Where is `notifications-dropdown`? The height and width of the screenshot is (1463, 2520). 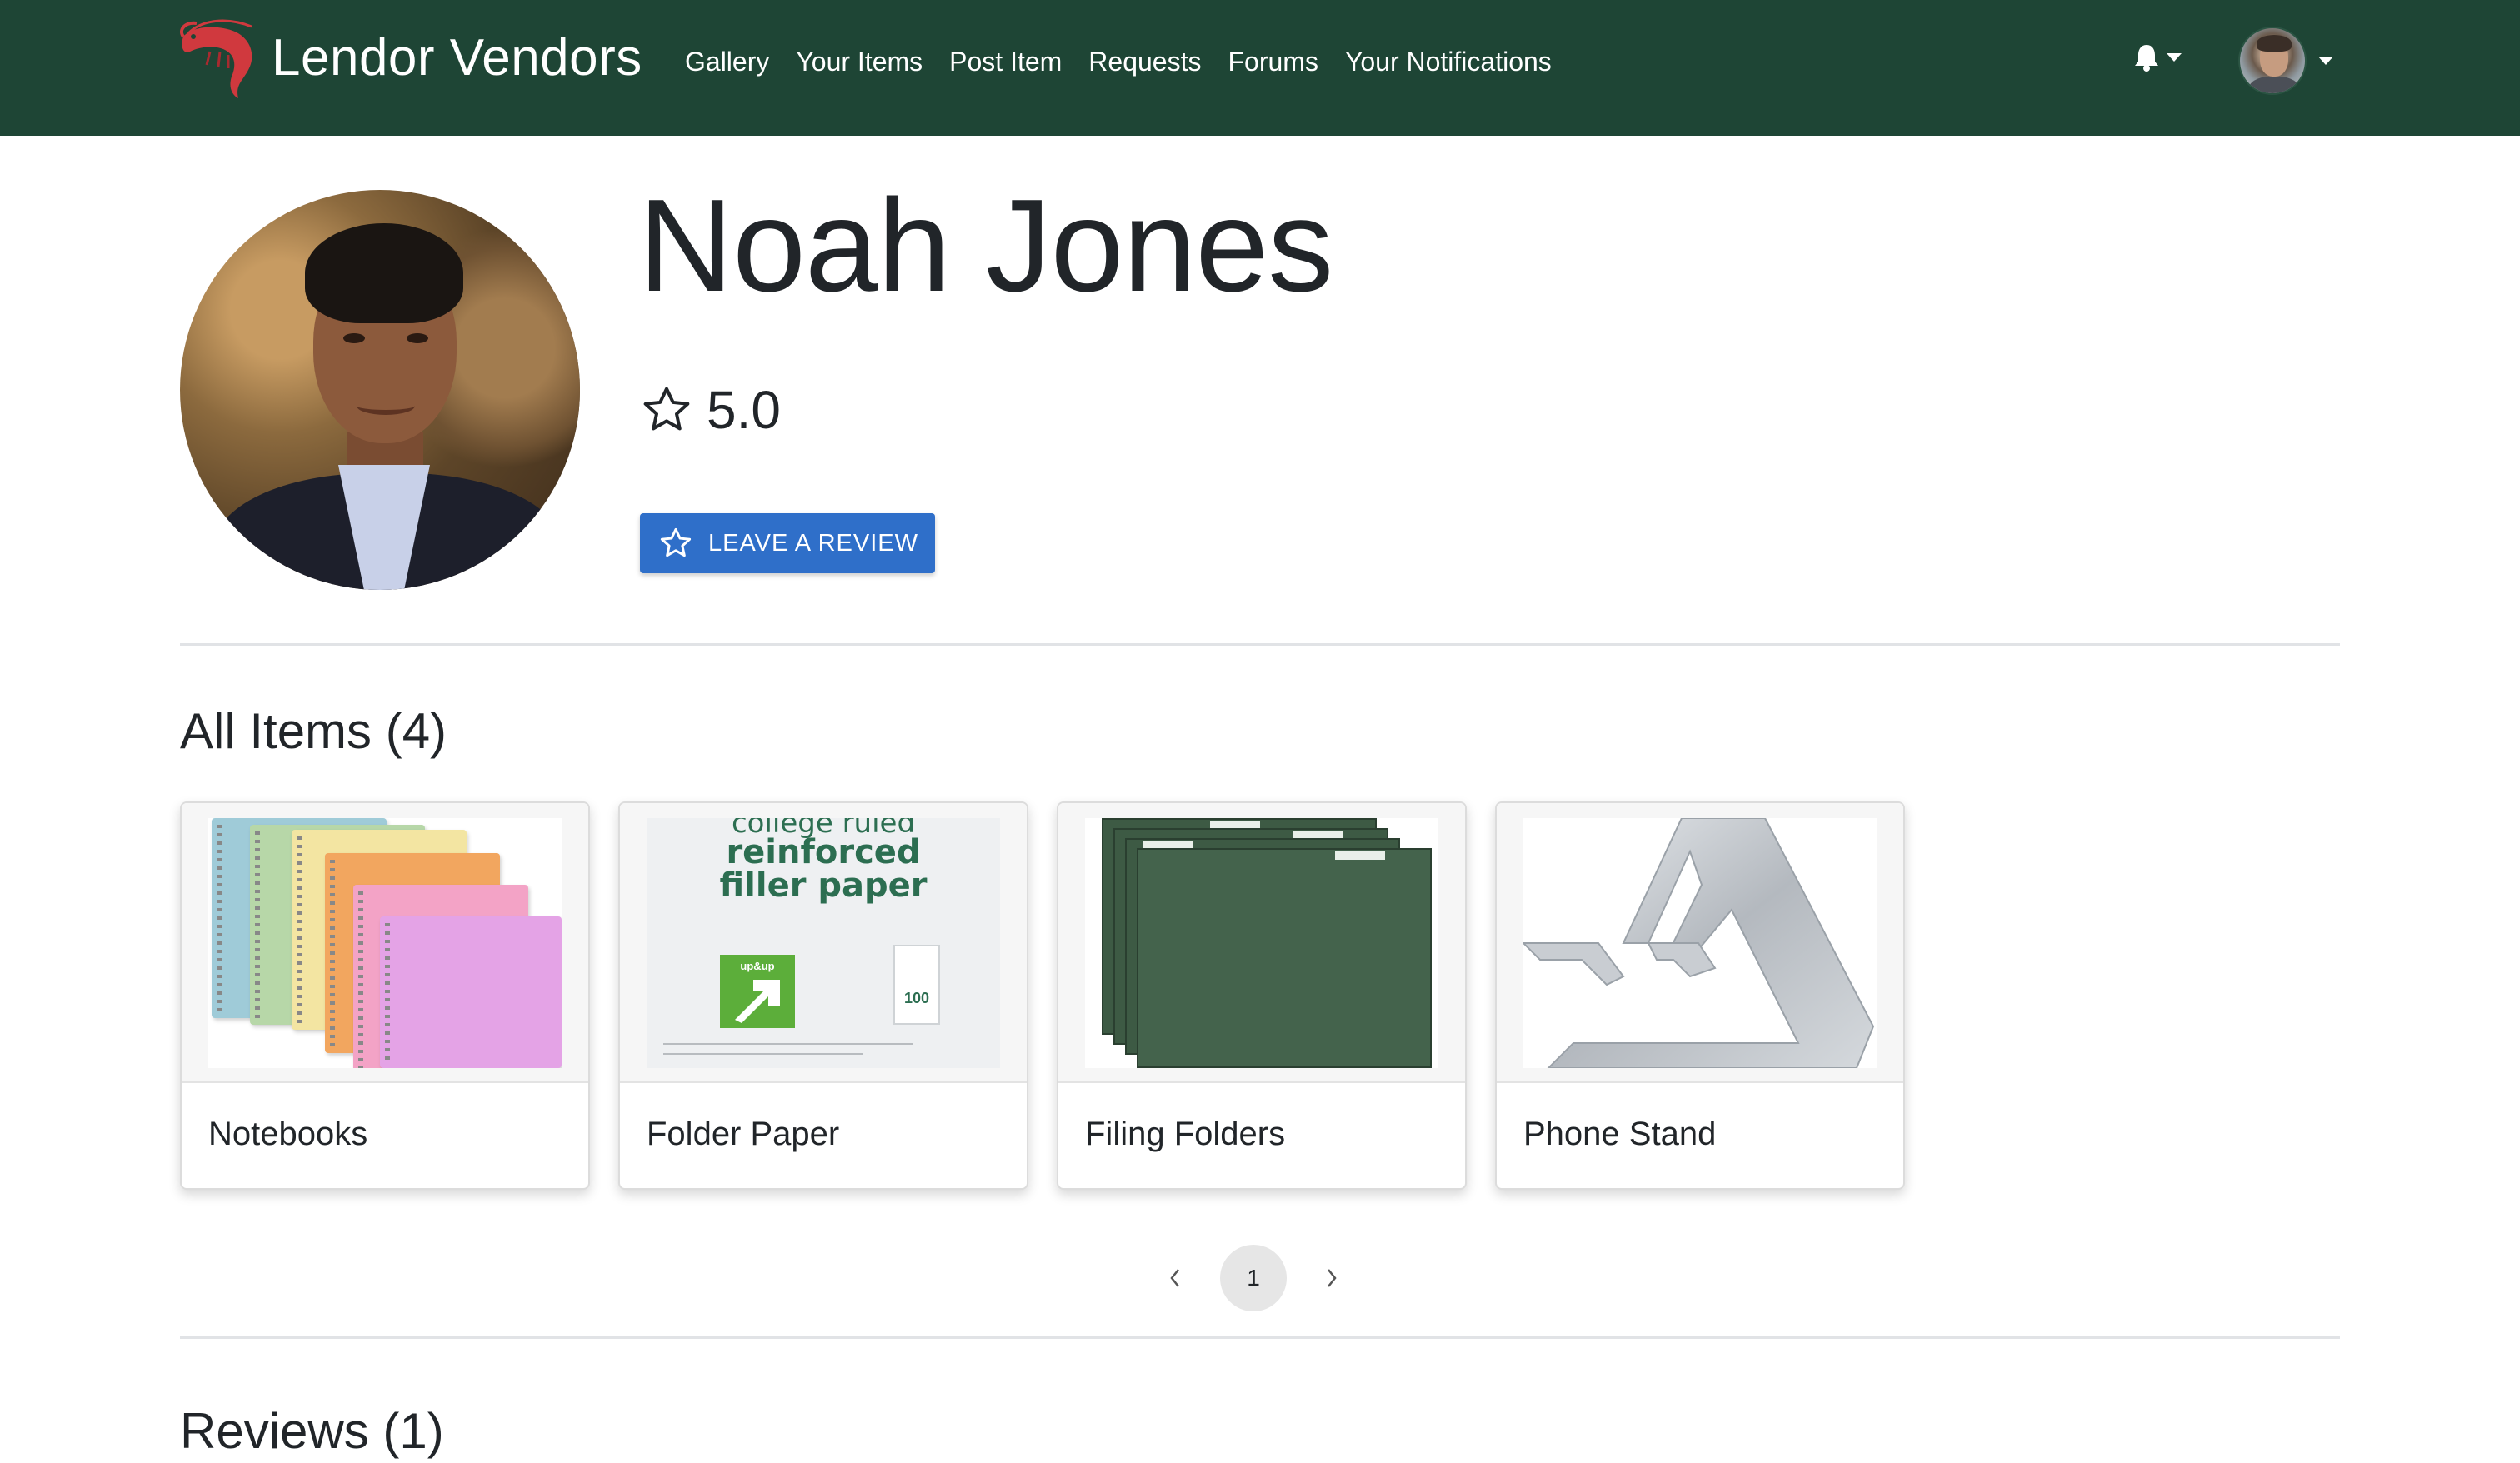
notifications-dropdown is located at coordinates (2157, 57).